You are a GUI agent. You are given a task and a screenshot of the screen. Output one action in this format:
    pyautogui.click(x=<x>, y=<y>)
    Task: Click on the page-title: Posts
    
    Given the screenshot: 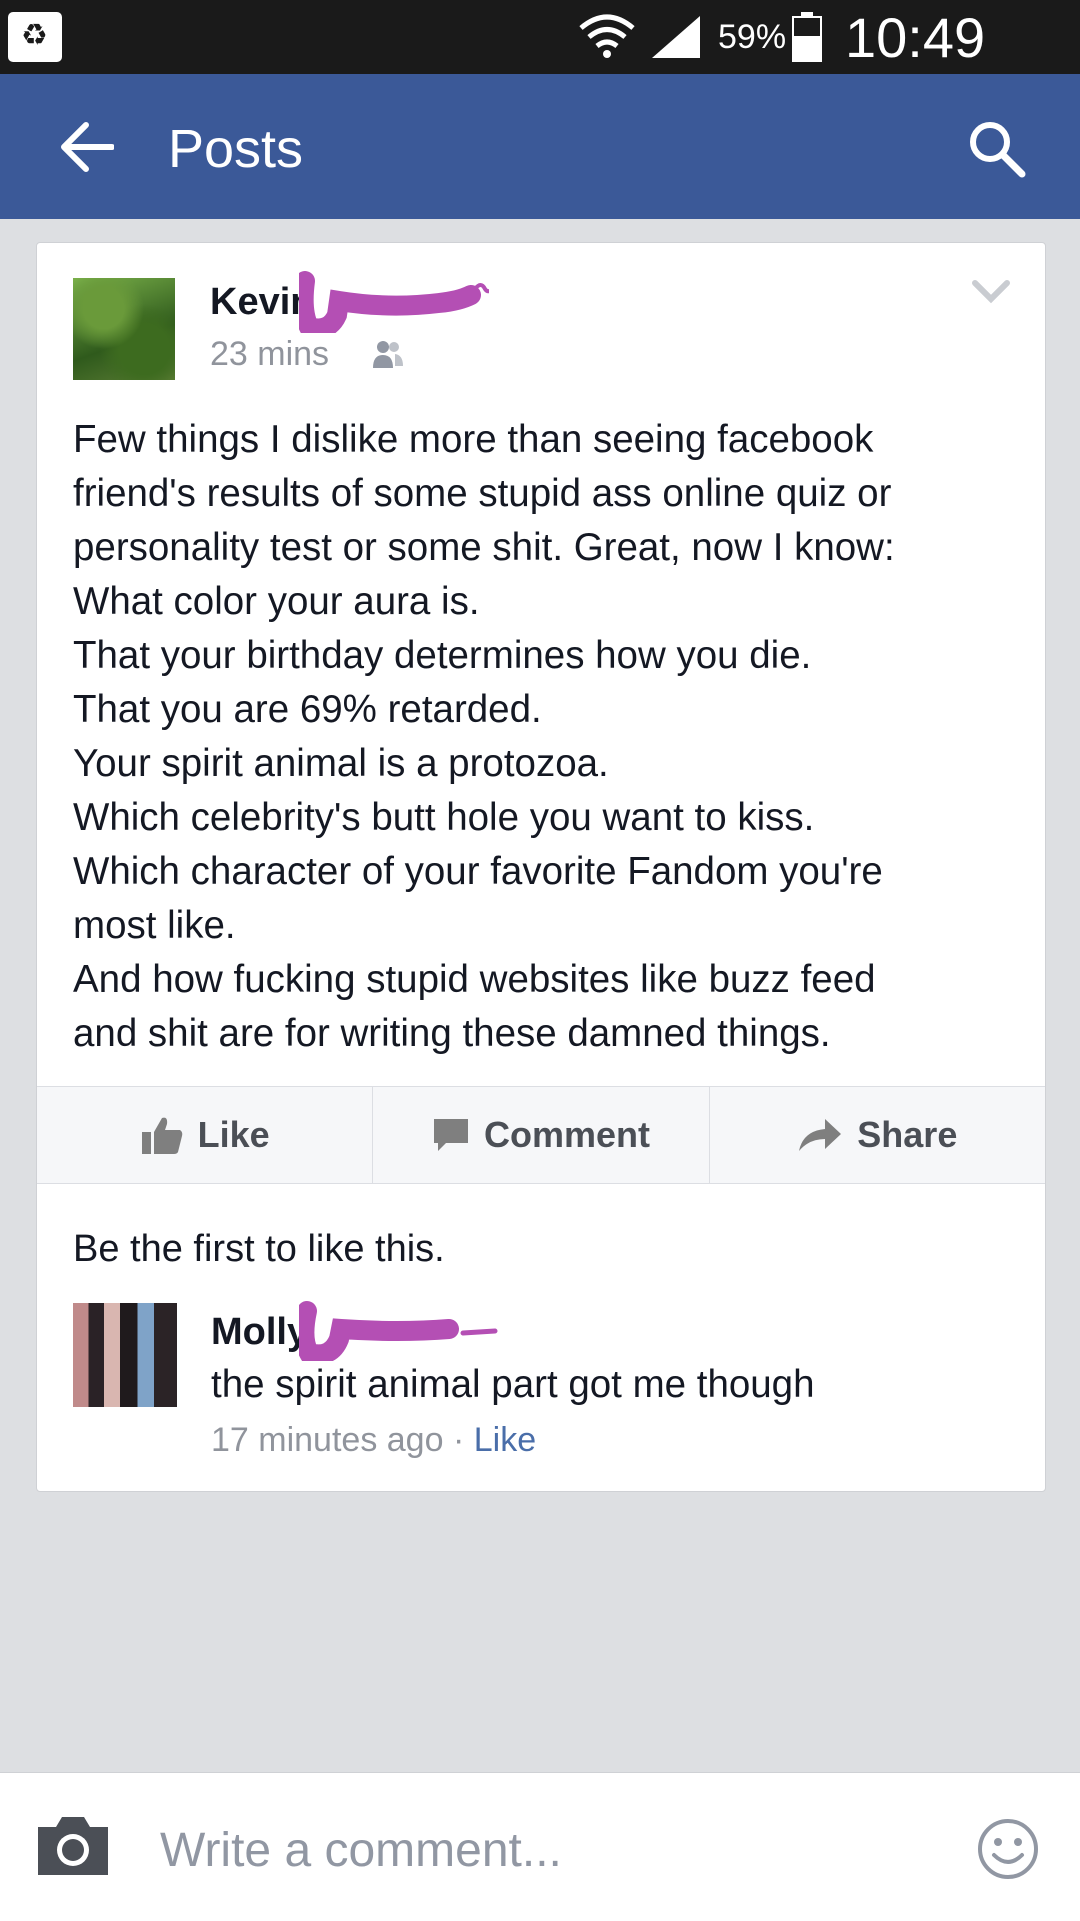 What is the action you would take?
    pyautogui.click(x=236, y=149)
    